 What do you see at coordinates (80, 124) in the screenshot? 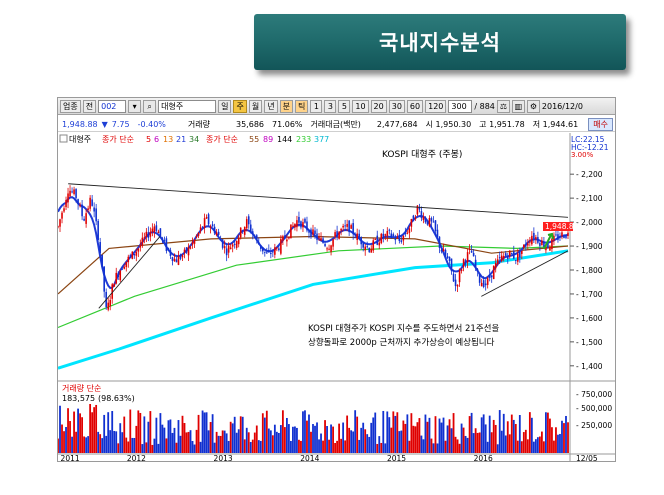
I see `current-price: 1,948.88` at bounding box center [80, 124].